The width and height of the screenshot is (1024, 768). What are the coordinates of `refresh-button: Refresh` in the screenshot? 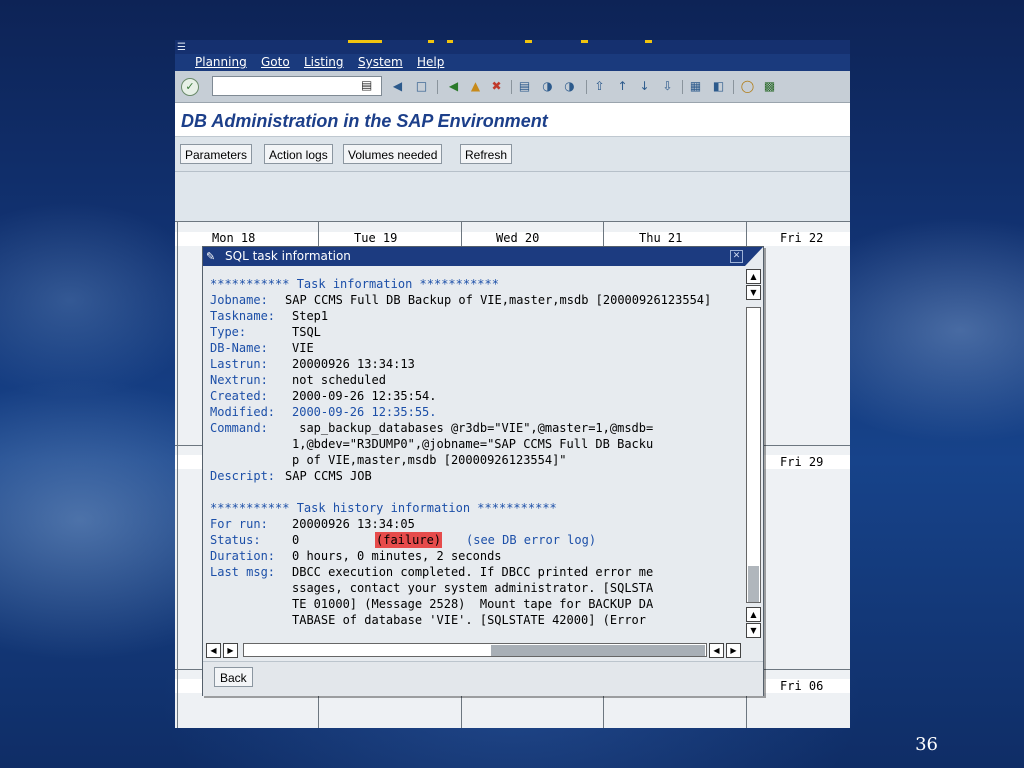 It's located at (486, 154).